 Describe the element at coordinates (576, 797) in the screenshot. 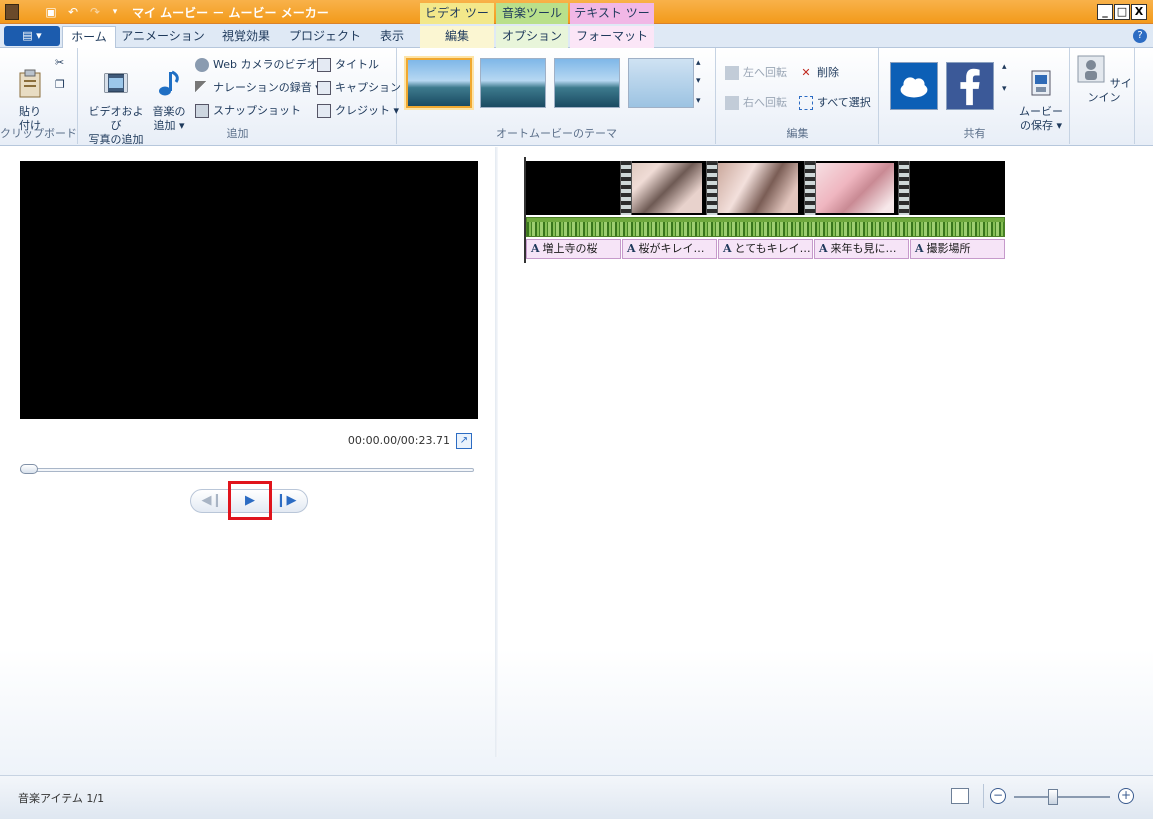

I see `status-bar: 音楽アイテム 1/1 − +` at that location.